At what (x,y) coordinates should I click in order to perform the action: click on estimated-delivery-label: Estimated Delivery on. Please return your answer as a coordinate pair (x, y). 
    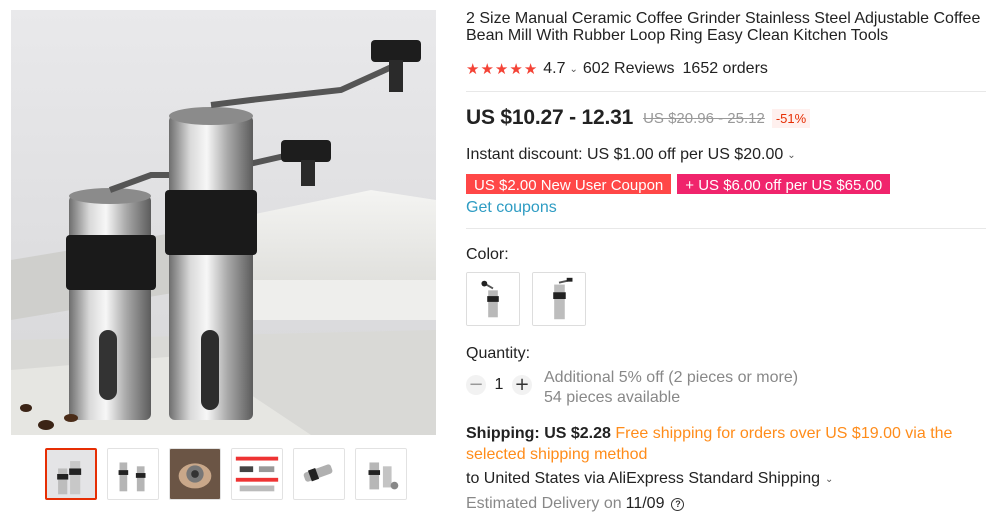
    Looking at the image, I should click on (544, 503).